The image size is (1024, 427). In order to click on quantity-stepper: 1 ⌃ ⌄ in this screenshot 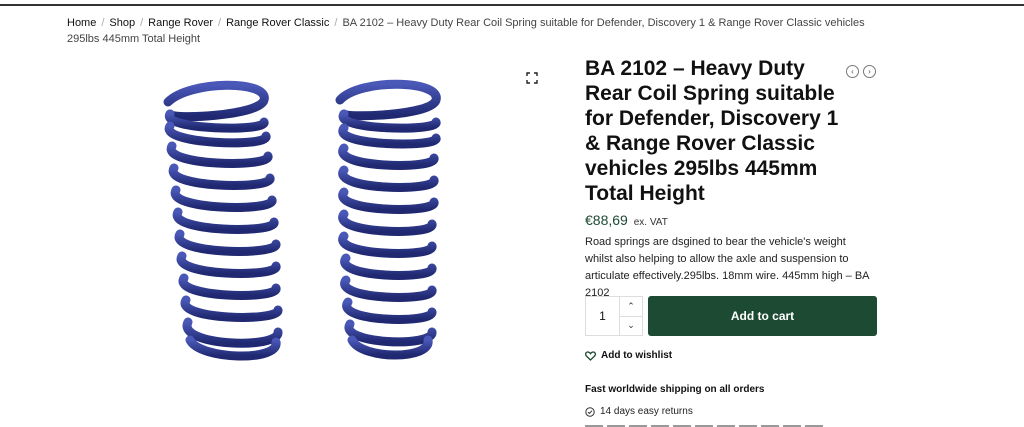, I will do `click(614, 316)`.